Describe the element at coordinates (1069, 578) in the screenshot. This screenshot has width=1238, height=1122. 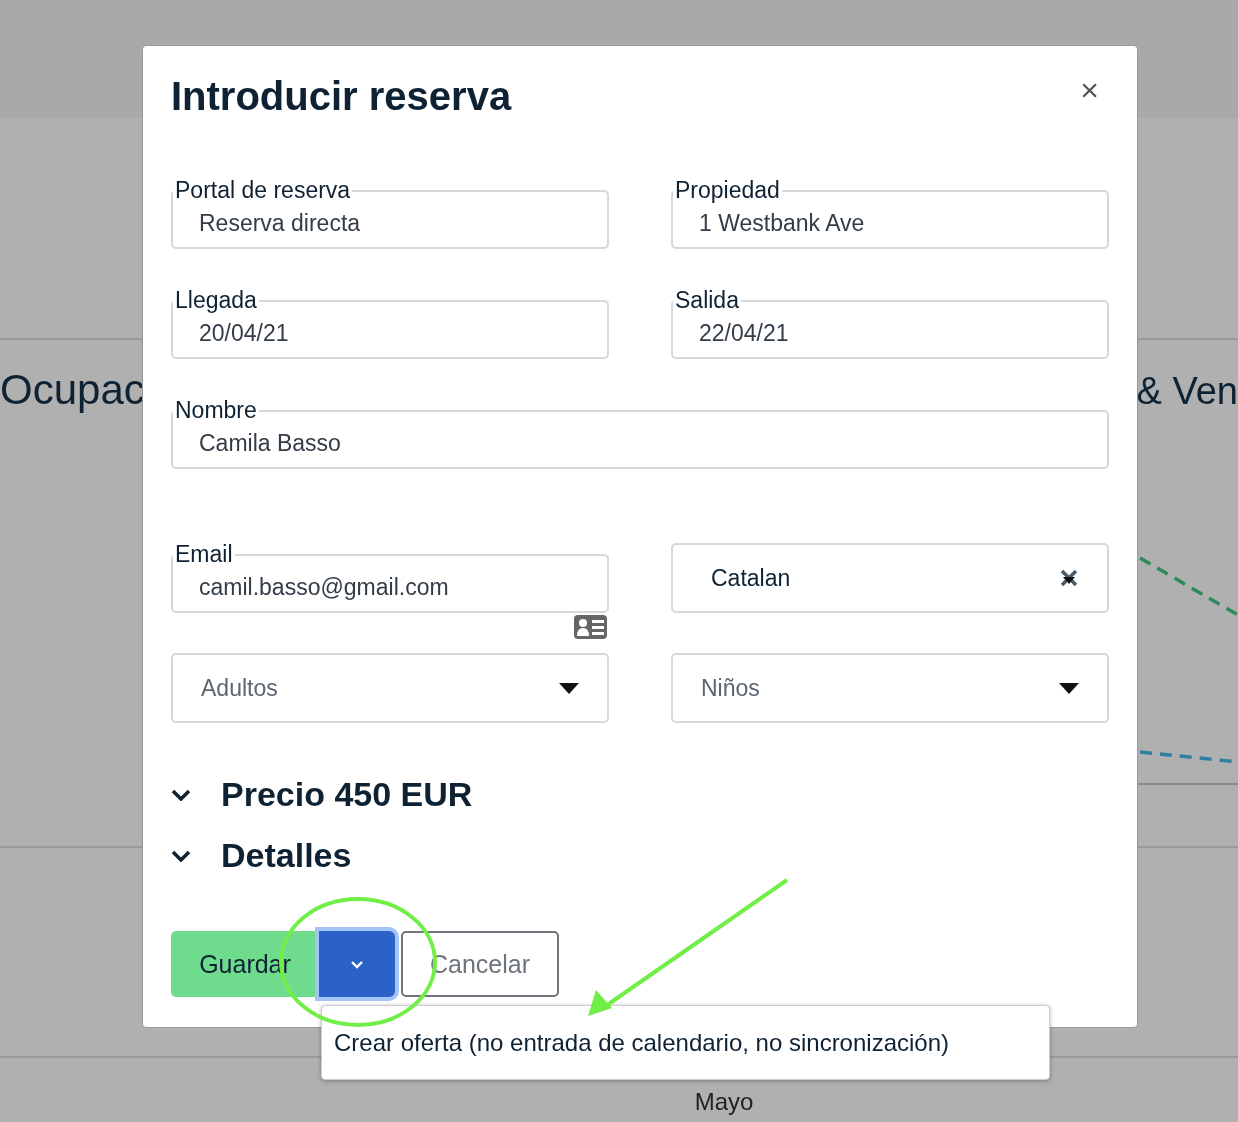
I see `clear-icon` at that location.